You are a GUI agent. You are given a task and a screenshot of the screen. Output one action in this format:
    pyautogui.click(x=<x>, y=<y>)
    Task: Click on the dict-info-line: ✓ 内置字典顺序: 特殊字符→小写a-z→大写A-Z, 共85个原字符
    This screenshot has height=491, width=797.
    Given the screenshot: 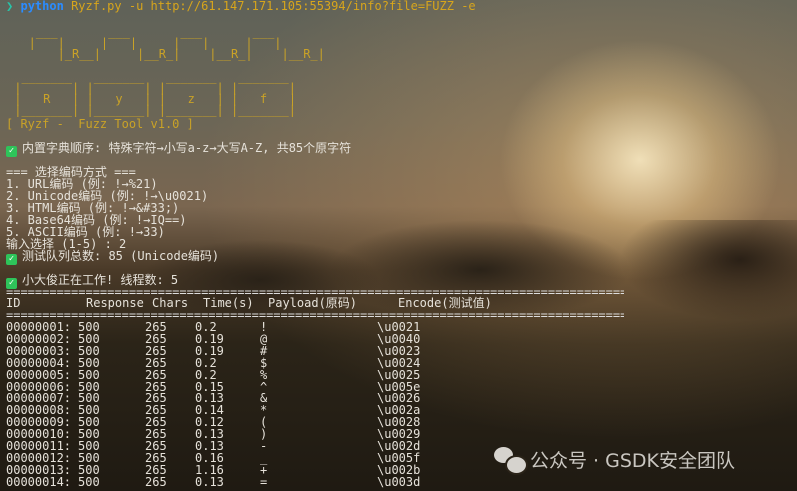 What is the action you would take?
    pyautogui.click(x=177, y=149)
    